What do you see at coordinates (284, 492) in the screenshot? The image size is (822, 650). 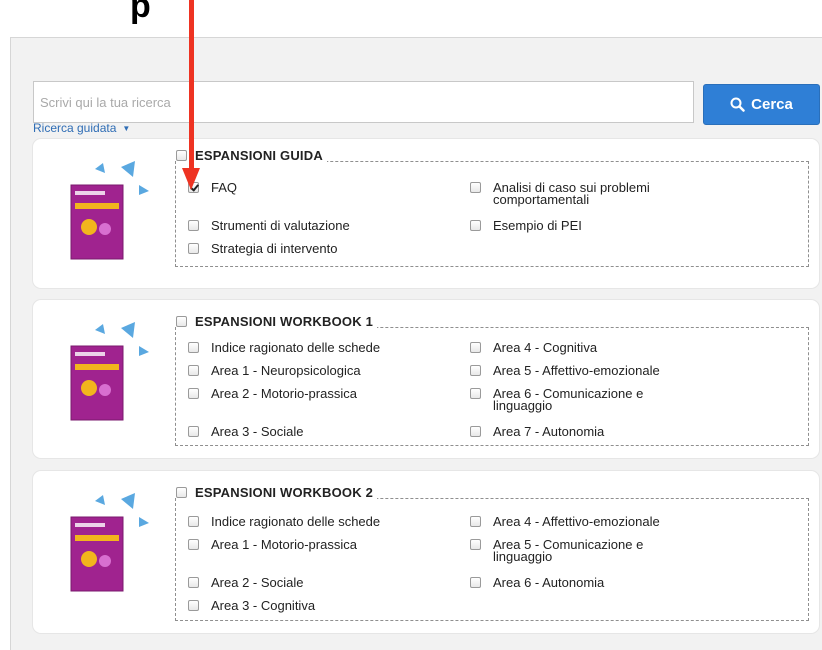 I see `section-title: ESPANSIONI WORKBOOK 2` at bounding box center [284, 492].